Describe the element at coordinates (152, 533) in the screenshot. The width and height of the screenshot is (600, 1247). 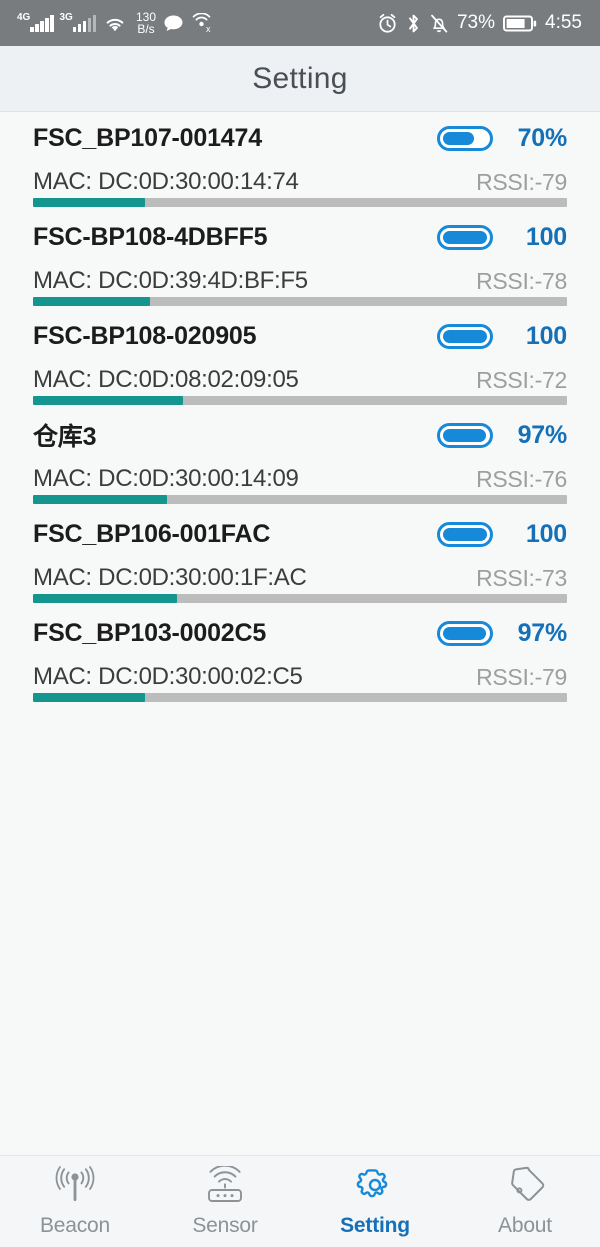
I see `device-name: FSC_BP106-001FAC` at that location.